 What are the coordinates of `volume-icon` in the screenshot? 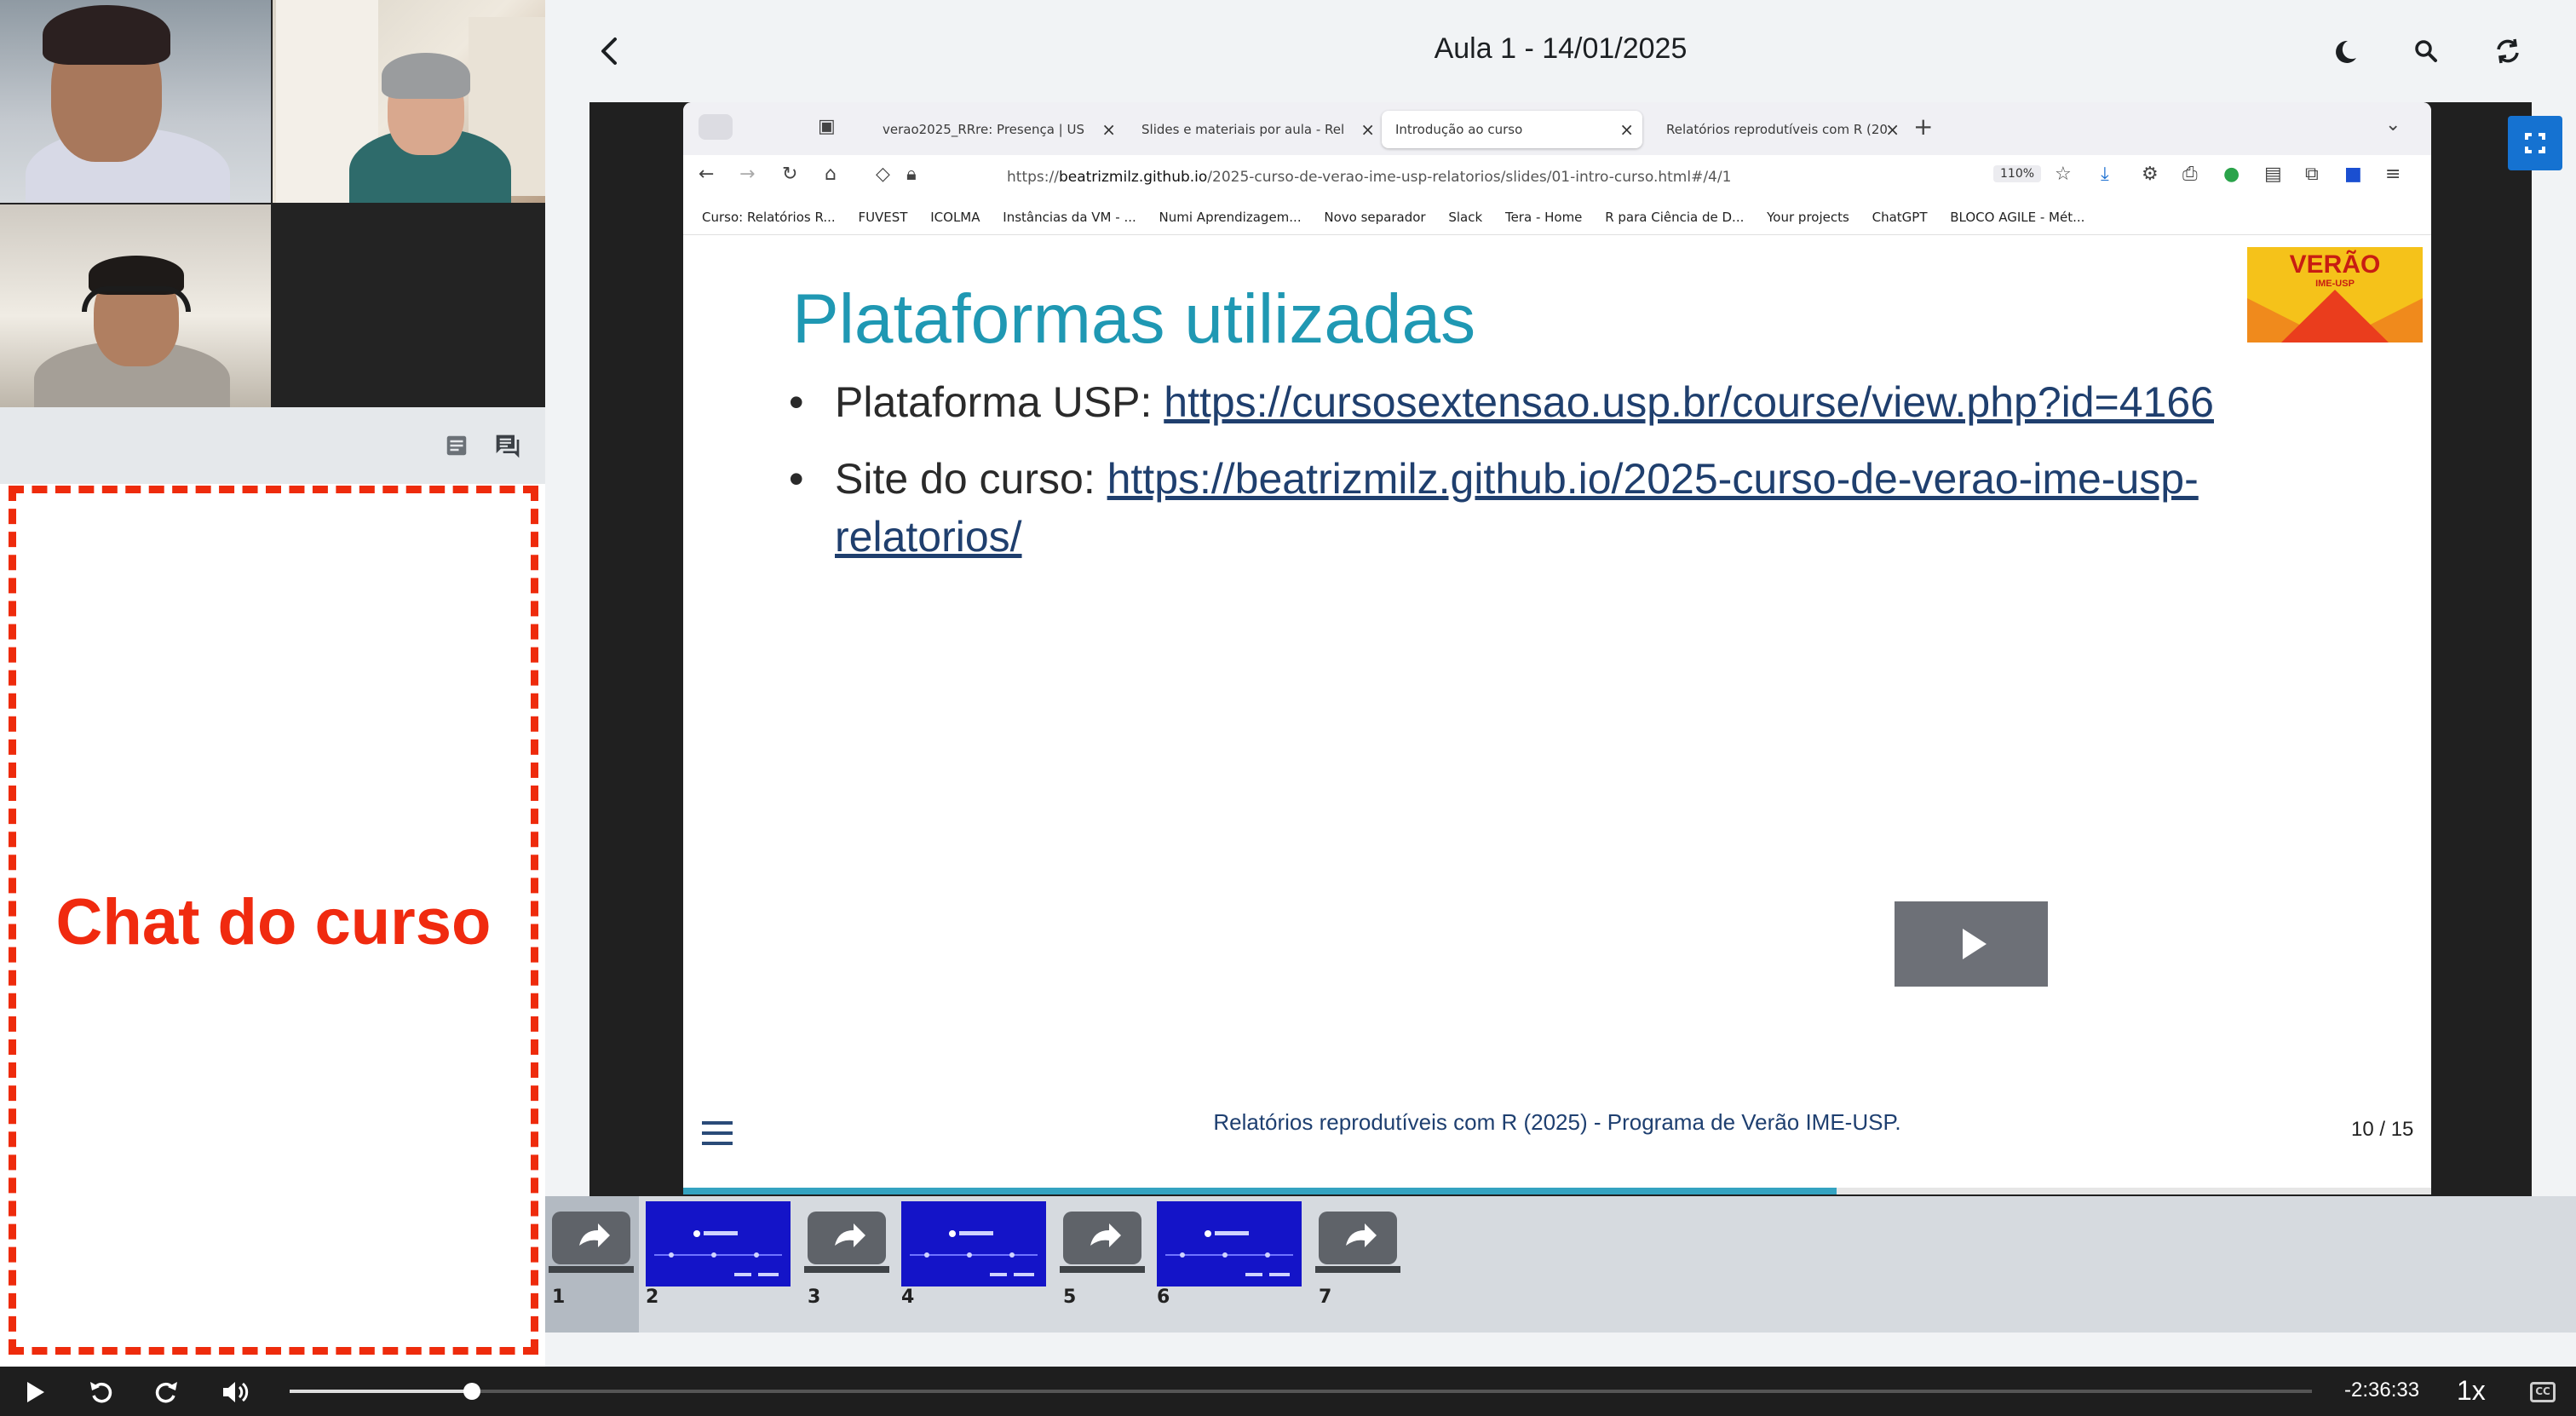 It's located at (236, 1392).